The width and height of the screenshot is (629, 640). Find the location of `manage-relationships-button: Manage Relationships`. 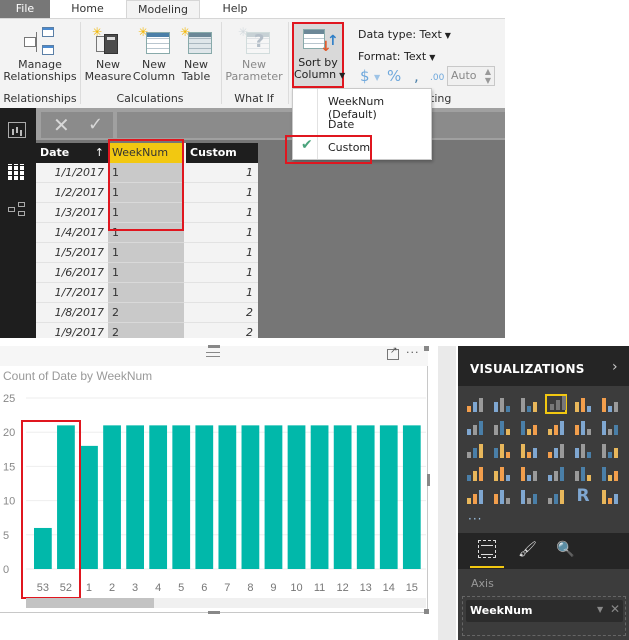

manage-relationships-button: Manage Relationships is located at coordinates (40, 43).